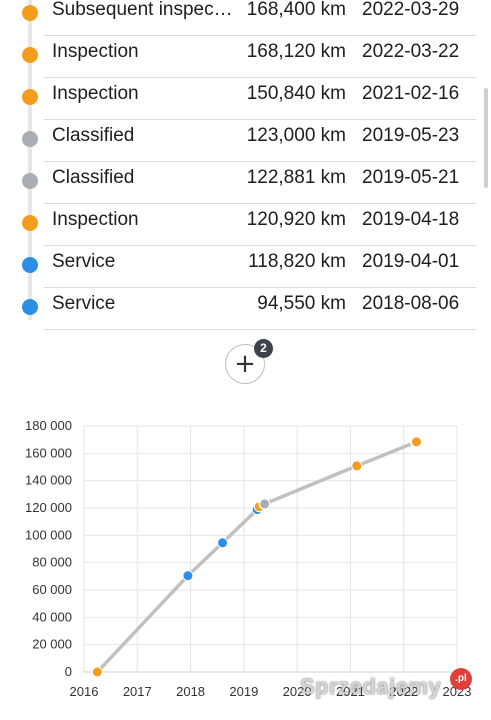  I want to click on mileage-value: 122,881 km, so click(296, 177).